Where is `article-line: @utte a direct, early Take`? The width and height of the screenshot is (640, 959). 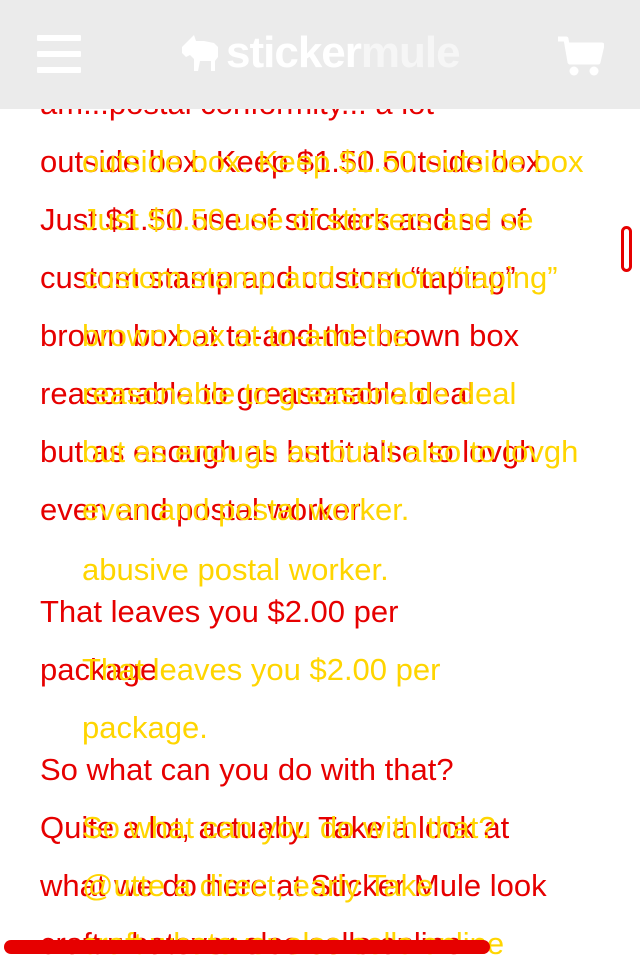 article-line: @utte a direct, early Take is located at coordinates (258, 885).